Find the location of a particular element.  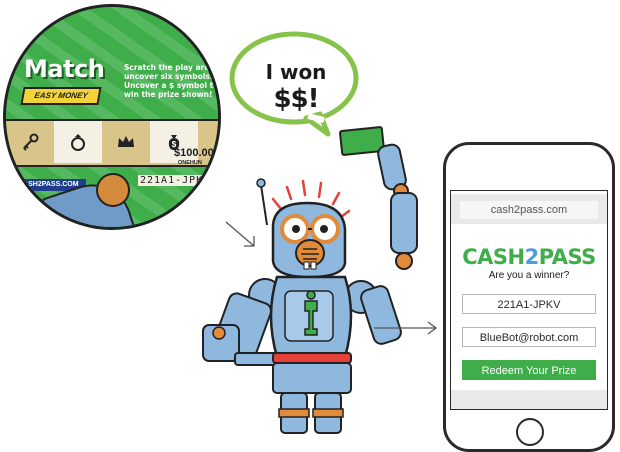

brand-logo: CASH2PASS is located at coordinates (529, 257).